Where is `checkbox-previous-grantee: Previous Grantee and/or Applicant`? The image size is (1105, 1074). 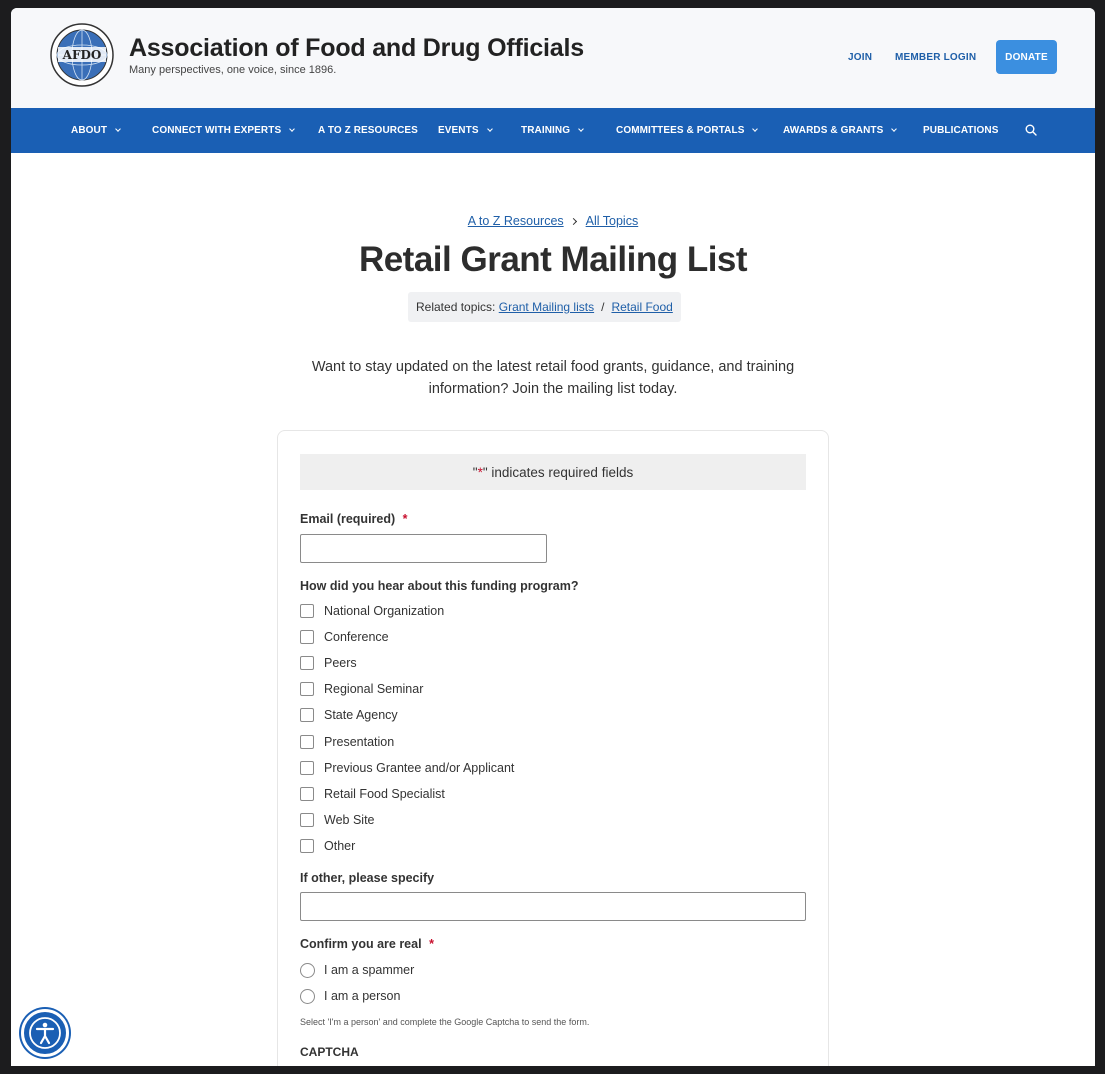 checkbox-previous-grantee: Previous Grantee and/or Applicant is located at coordinates (407, 768).